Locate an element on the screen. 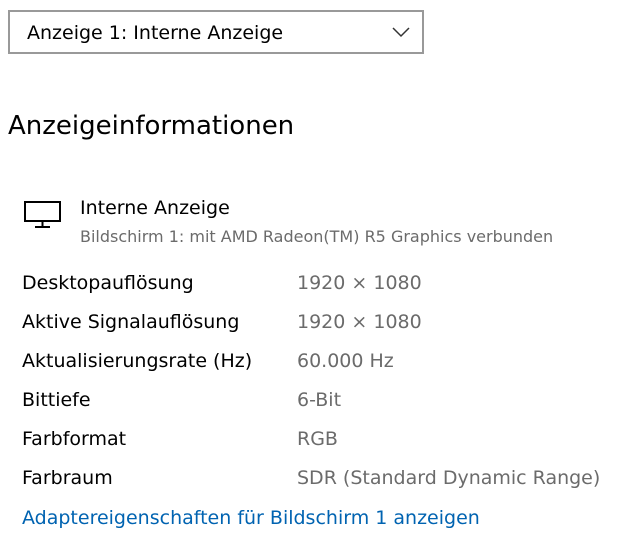 The width and height of the screenshot is (622, 533). display-select-dropdown: Anzeige 1: Interne Anzeige is located at coordinates (216, 32).